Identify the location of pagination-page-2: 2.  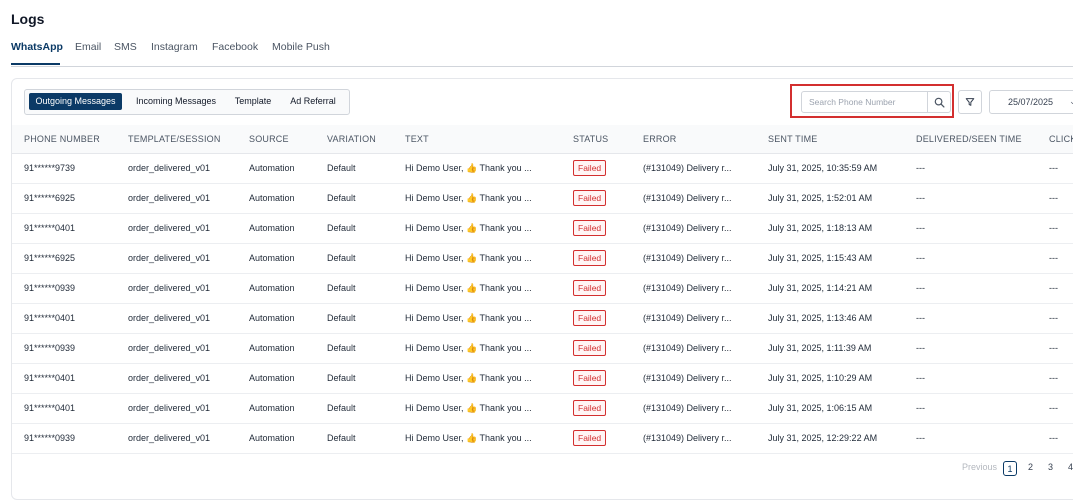
(1030, 467).